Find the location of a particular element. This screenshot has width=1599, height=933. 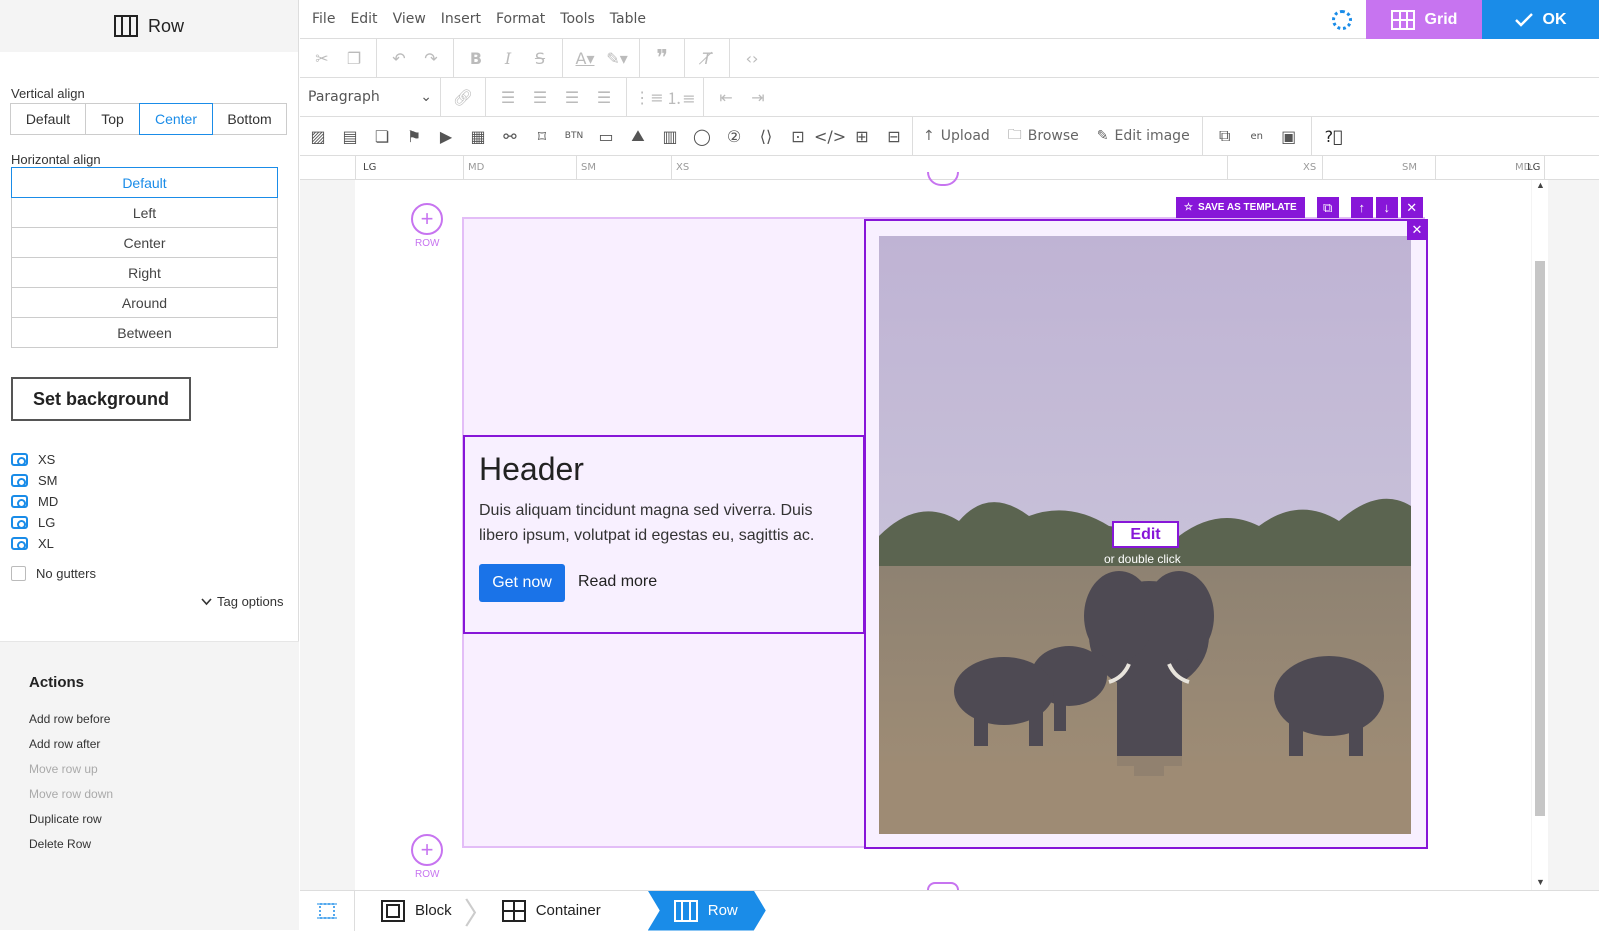

save-as-template-button: ☆ SAVE AS TEMPLATE is located at coordinates (1240, 207).